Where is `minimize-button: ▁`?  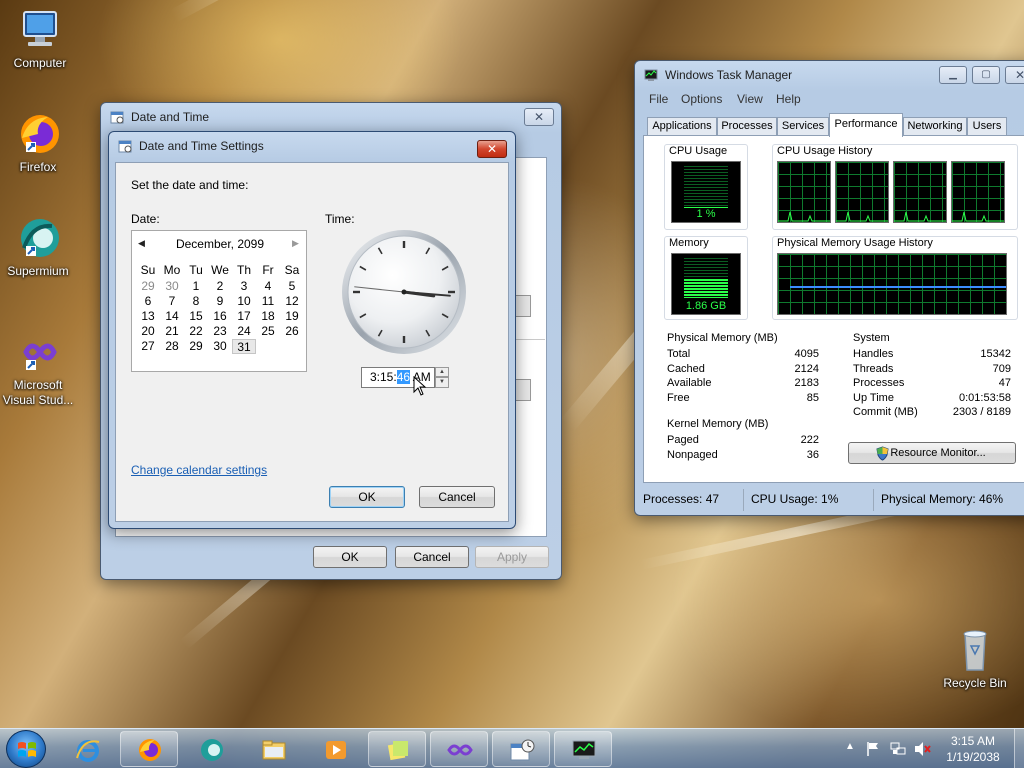
minimize-button: ▁ is located at coordinates (953, 75).